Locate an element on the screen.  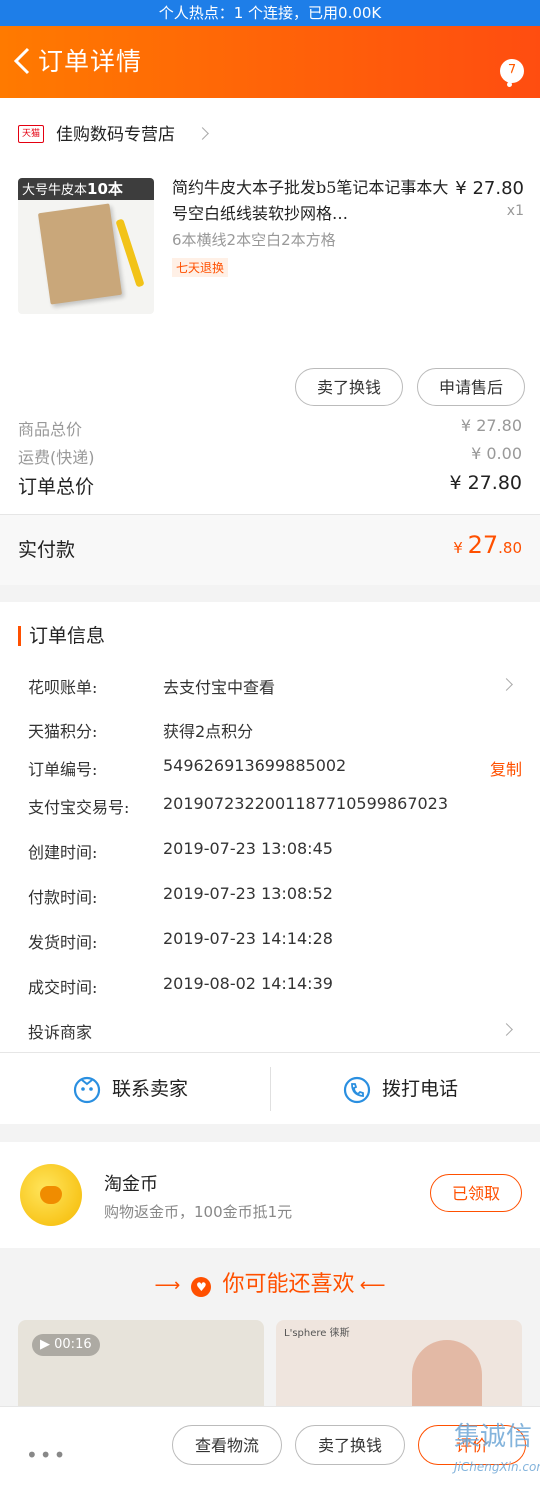
info-key: 成交时间: is located at coordinates (63, 987).